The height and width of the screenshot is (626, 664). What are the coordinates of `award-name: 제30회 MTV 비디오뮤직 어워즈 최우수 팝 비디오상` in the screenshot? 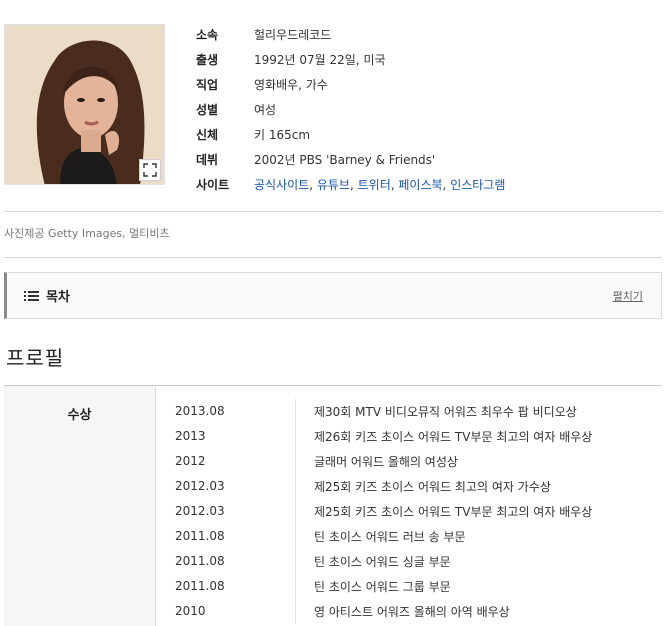 It's located at (445, 412).